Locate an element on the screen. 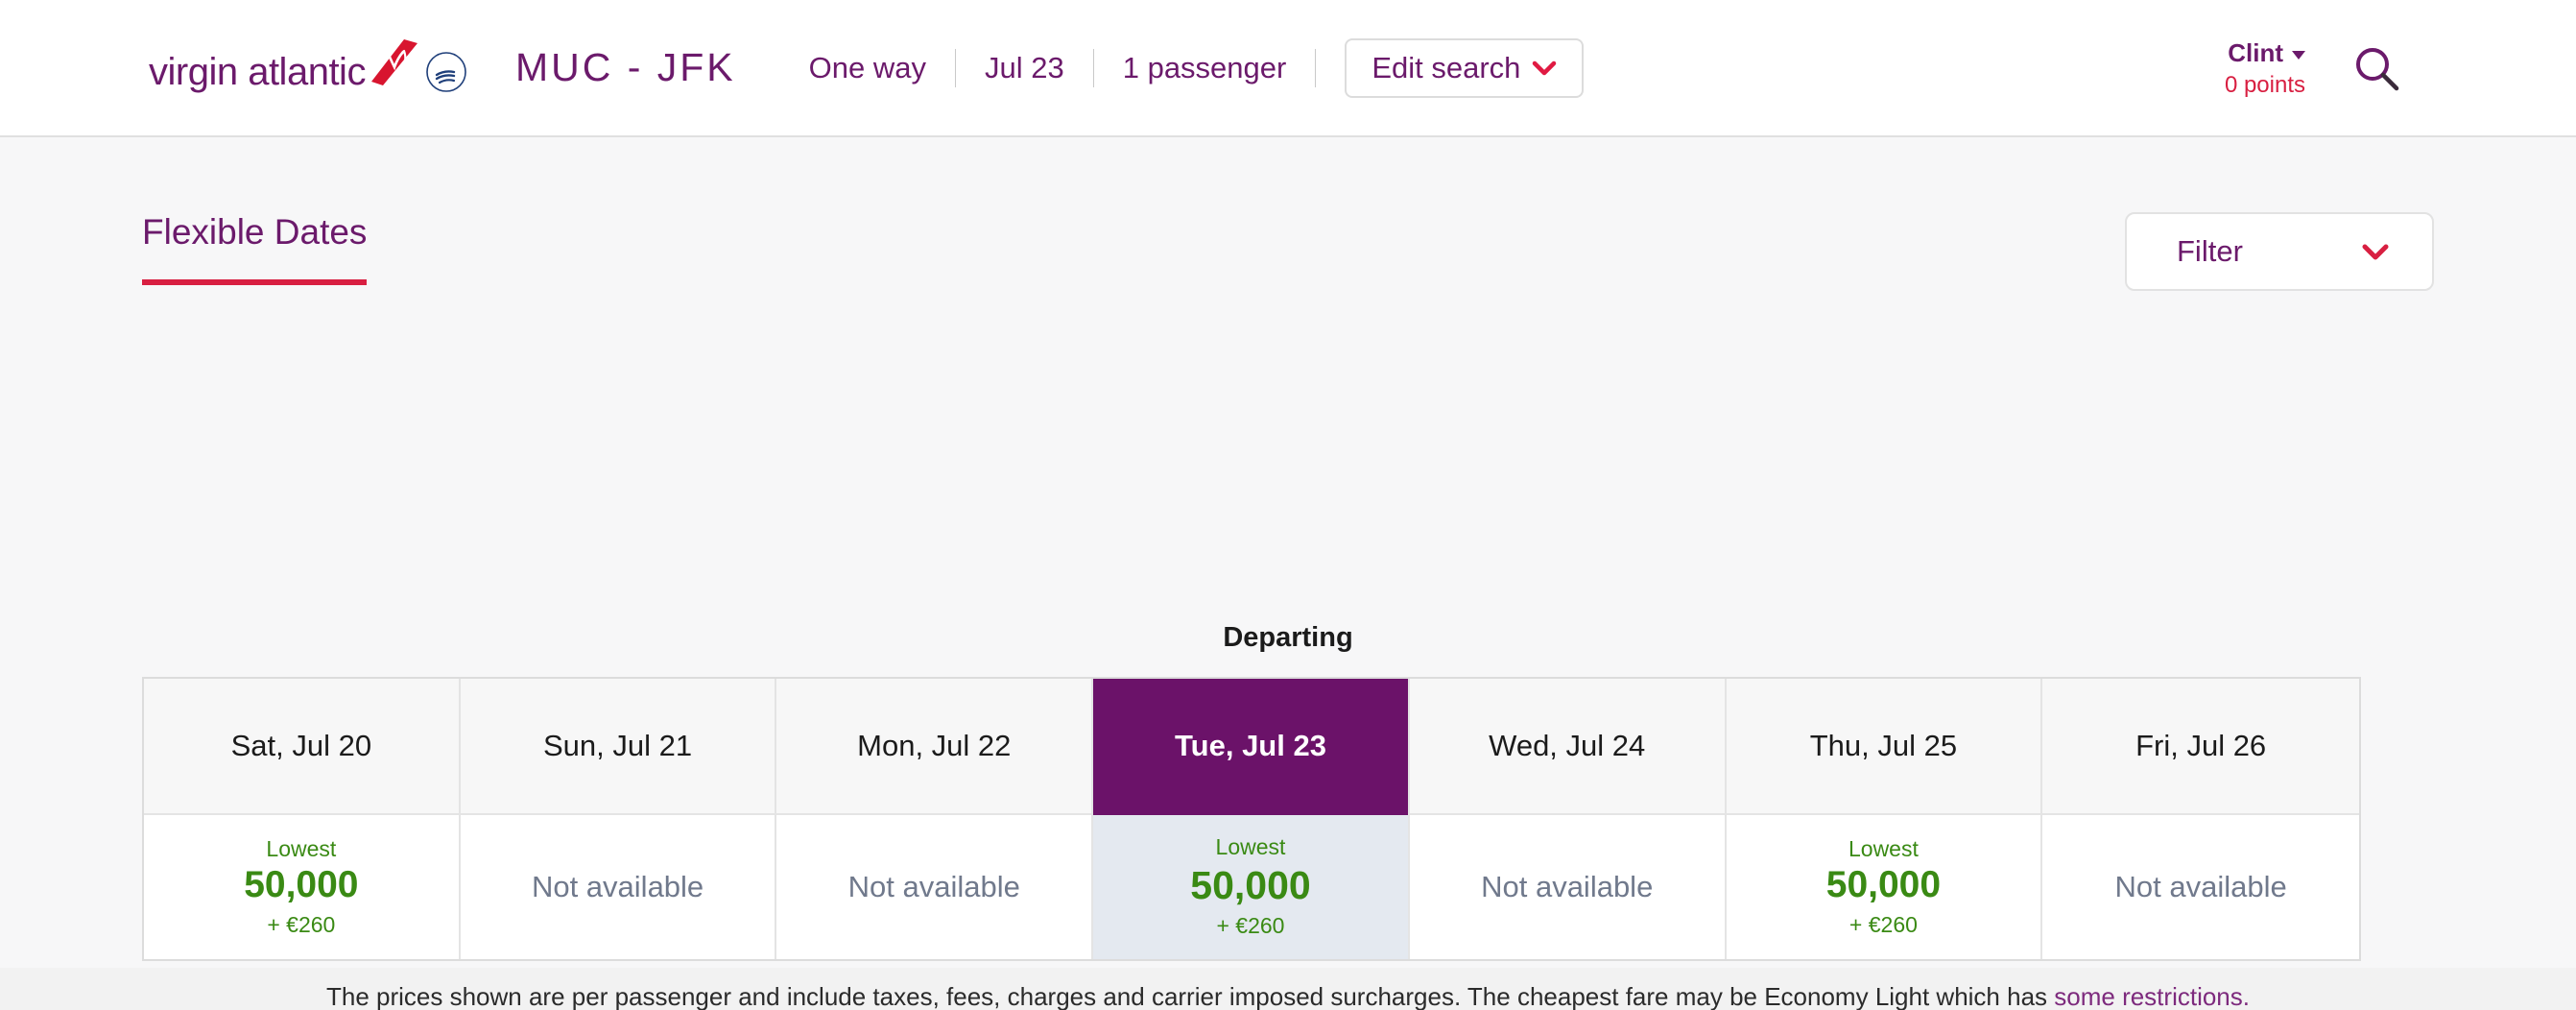 The height and width of the screenshot is (1010, 2576). date-header: Sat, Jul 20 is located at coordinates (301, 747).